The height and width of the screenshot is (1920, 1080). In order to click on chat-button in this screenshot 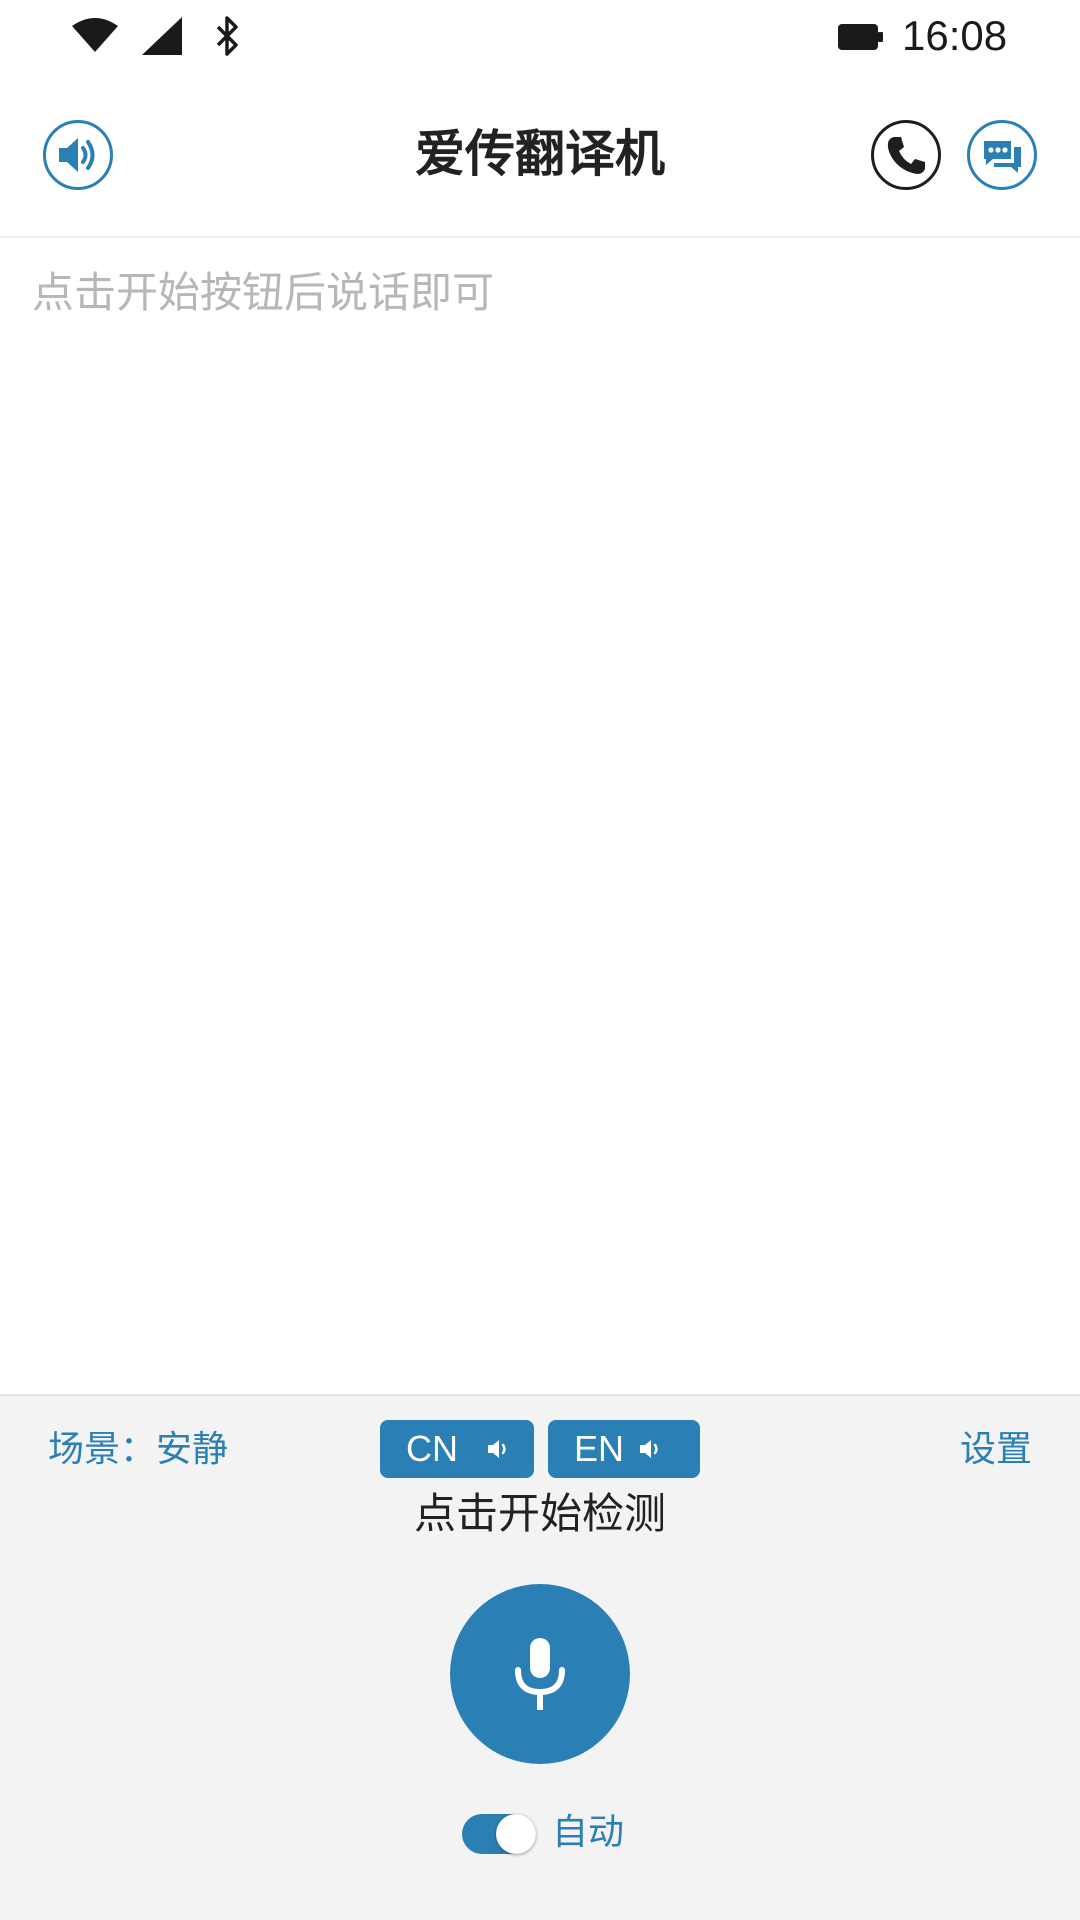, I will do `click(1002, 155)`.